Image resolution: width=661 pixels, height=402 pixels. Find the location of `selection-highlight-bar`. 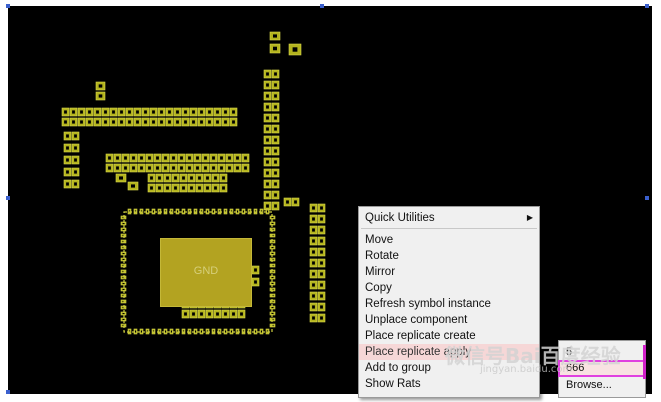

selection-highlight-bar is located at coordinates (644, 362).